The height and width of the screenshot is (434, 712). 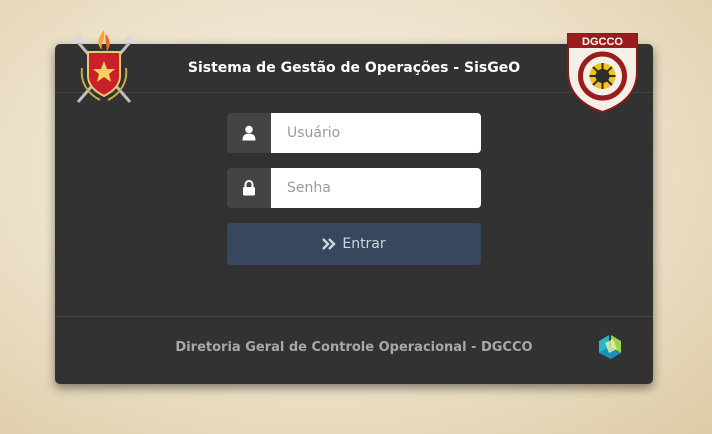 What do you see at coordinates (329, 244) in the screenshot?
I see `double-chevron-right-icon` at bounding box center [329, 244].